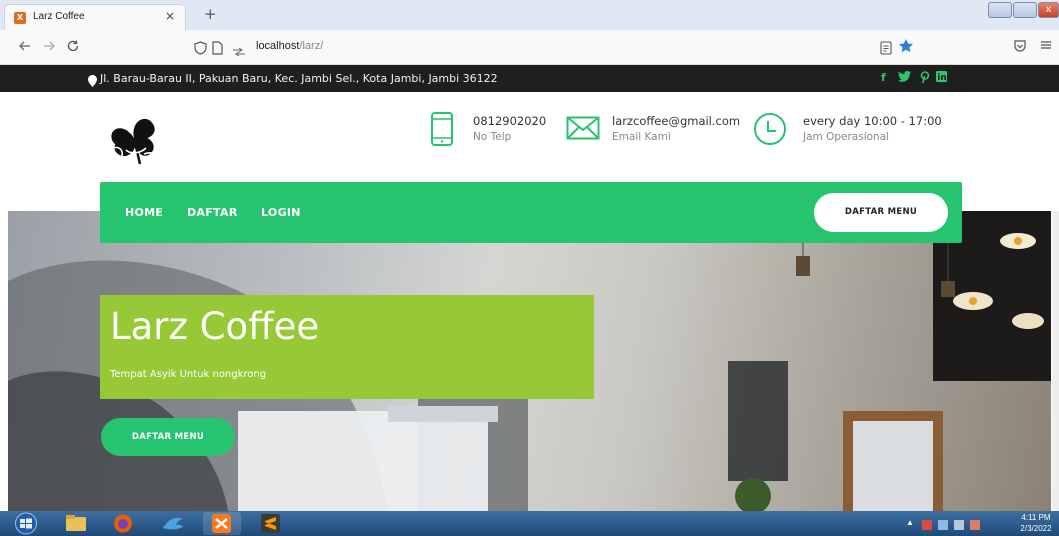 The image size is (1059, 536). I want to click on page-scrollbar, so click(1055, 361).